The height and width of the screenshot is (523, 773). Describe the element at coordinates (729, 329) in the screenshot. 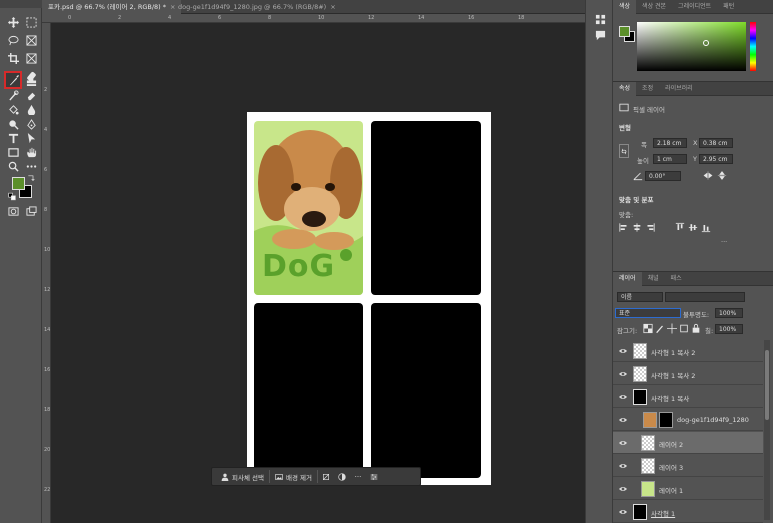

I see `fill-field: 100%` at that location.